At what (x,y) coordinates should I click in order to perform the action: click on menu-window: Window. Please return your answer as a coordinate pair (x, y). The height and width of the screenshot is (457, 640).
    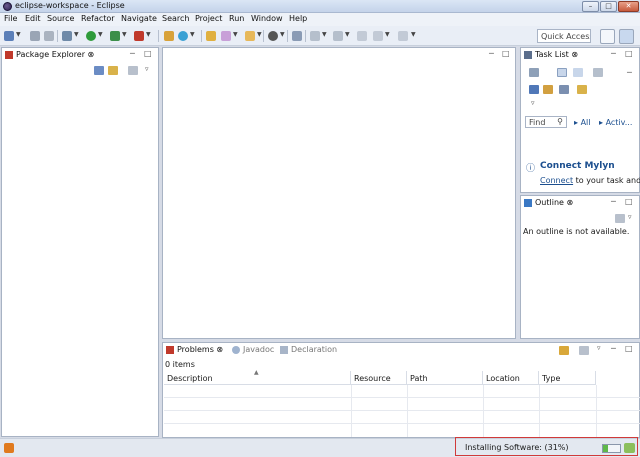
    Looking at the image, I should click on (267, 18).